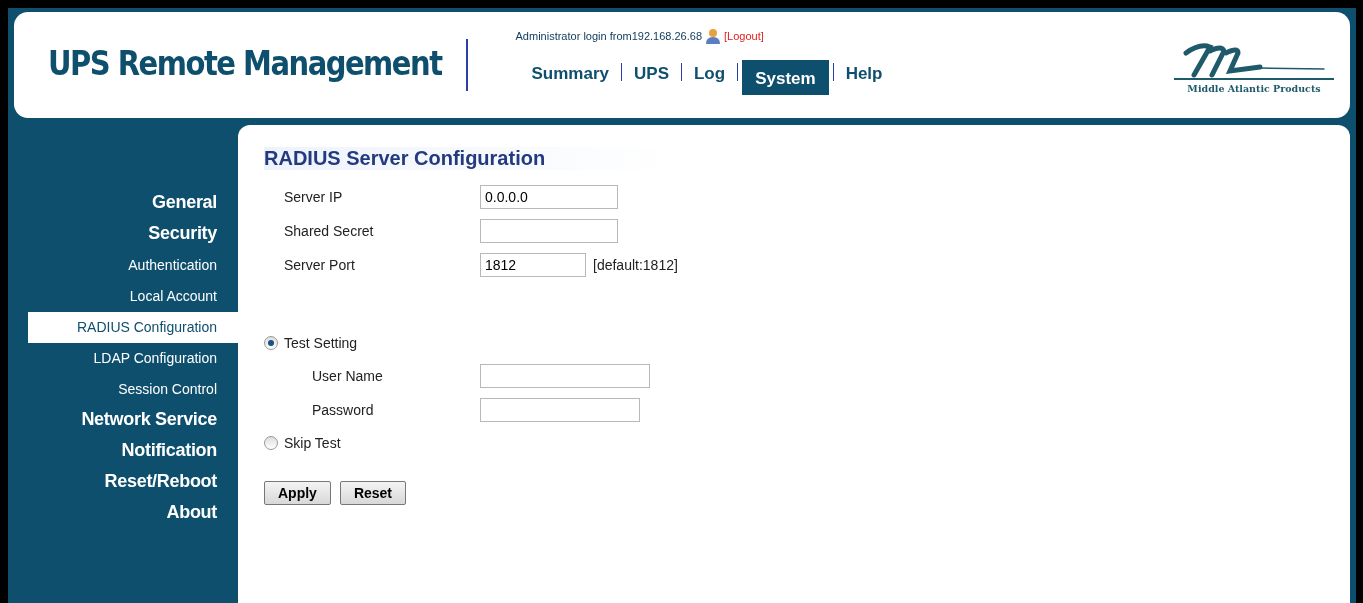  What do you see at coordinates (570, 74) in the screenshot?
I see `nav-tab: Summary` at bounding box center [570, 74].